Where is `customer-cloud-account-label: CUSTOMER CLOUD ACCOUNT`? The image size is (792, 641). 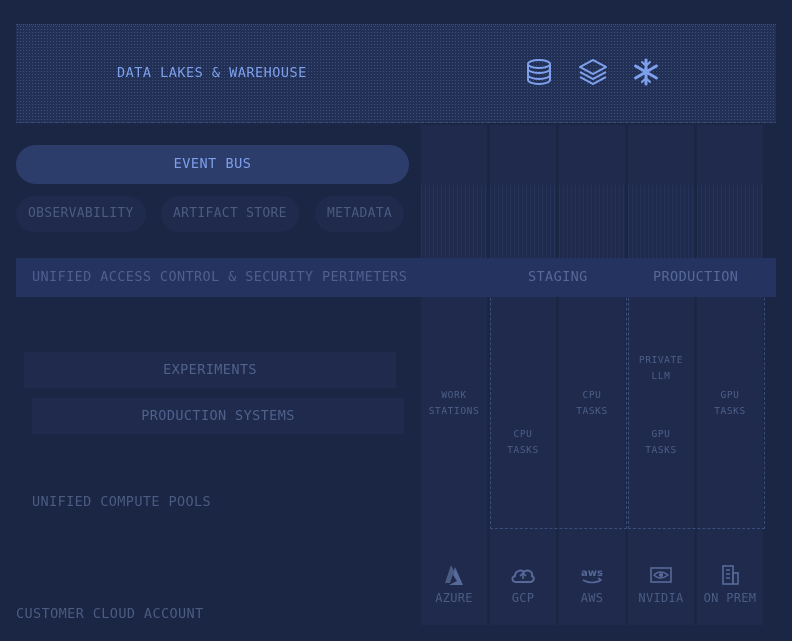
customer-cloud-account-label: CUSTOMER CLOUD ACCOUNT is located at coordinates (110, 614).